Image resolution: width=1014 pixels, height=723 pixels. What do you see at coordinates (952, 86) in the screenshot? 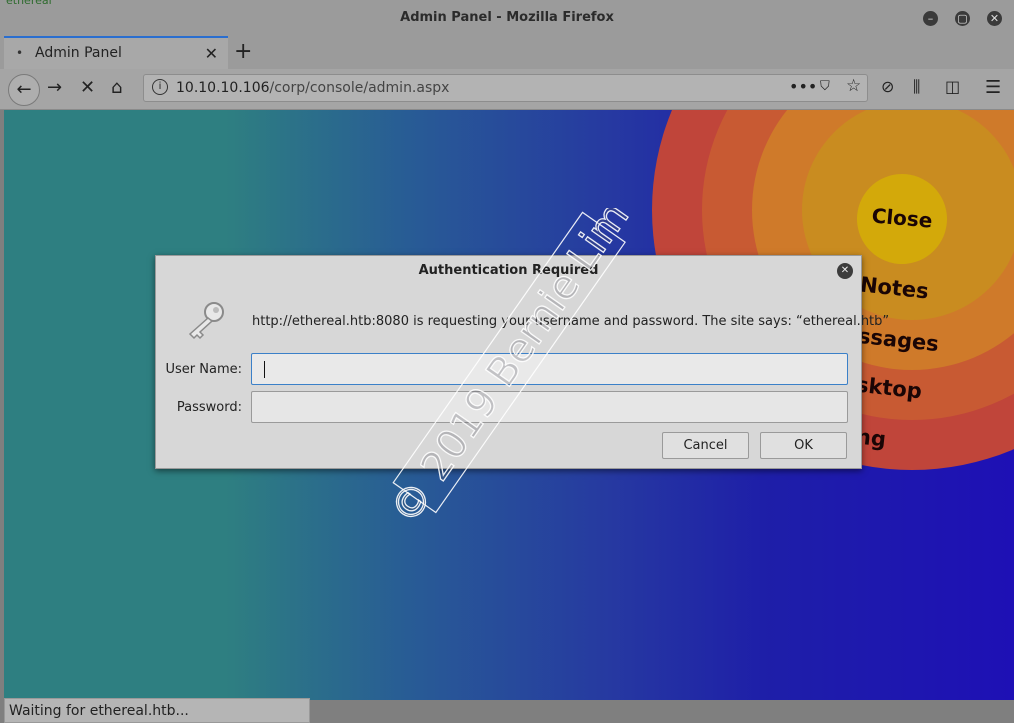
I see `sidebar-icon: ◫` at bounding box center [952, 86].